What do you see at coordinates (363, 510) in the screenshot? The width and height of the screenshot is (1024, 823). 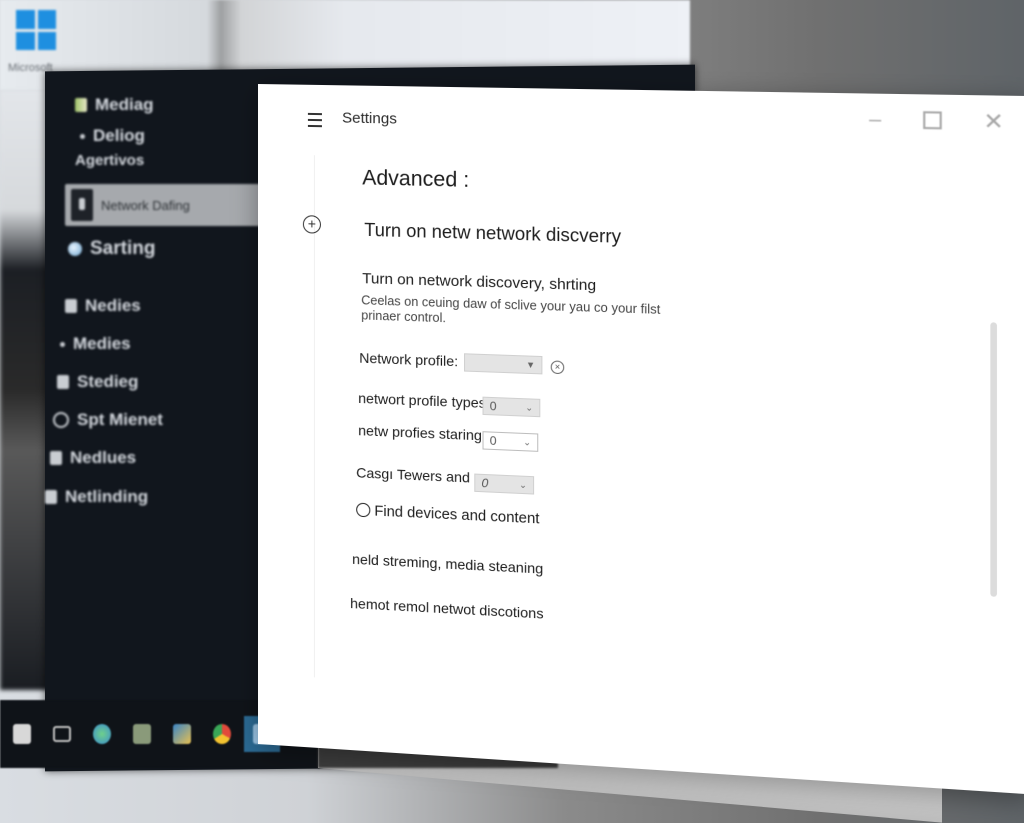 I see `find-devices-radio` at bounding box center [363, 510].